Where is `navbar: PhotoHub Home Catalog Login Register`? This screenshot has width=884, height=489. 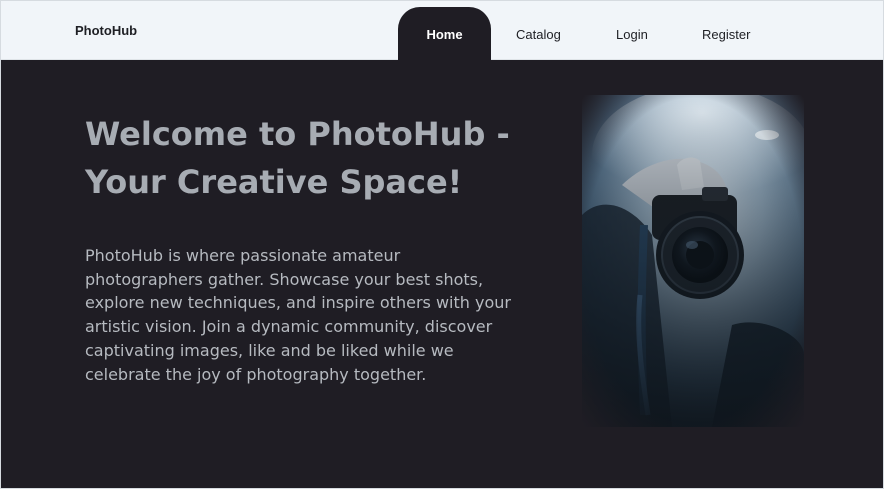
navbar: PhotoHub Home Catalog Login Register is located at coordinates (442, 31).